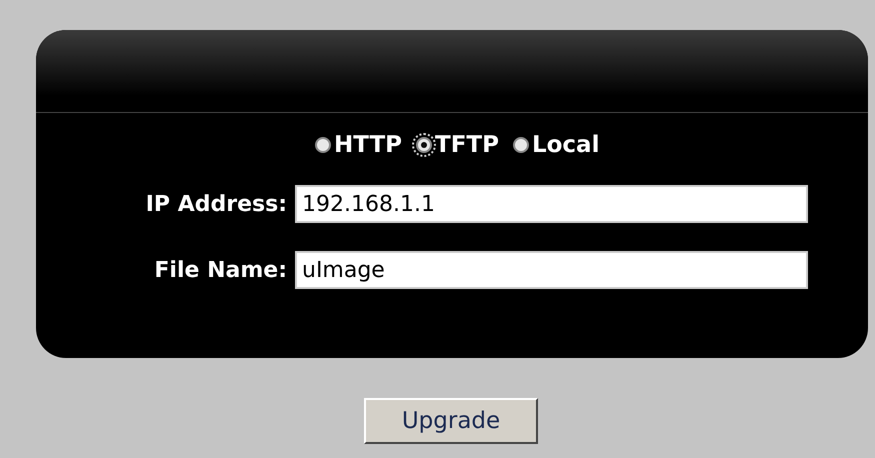  Describe the element at coordinates (220, 270) in the screenshot. I see `field-label: File Name:` at that location.